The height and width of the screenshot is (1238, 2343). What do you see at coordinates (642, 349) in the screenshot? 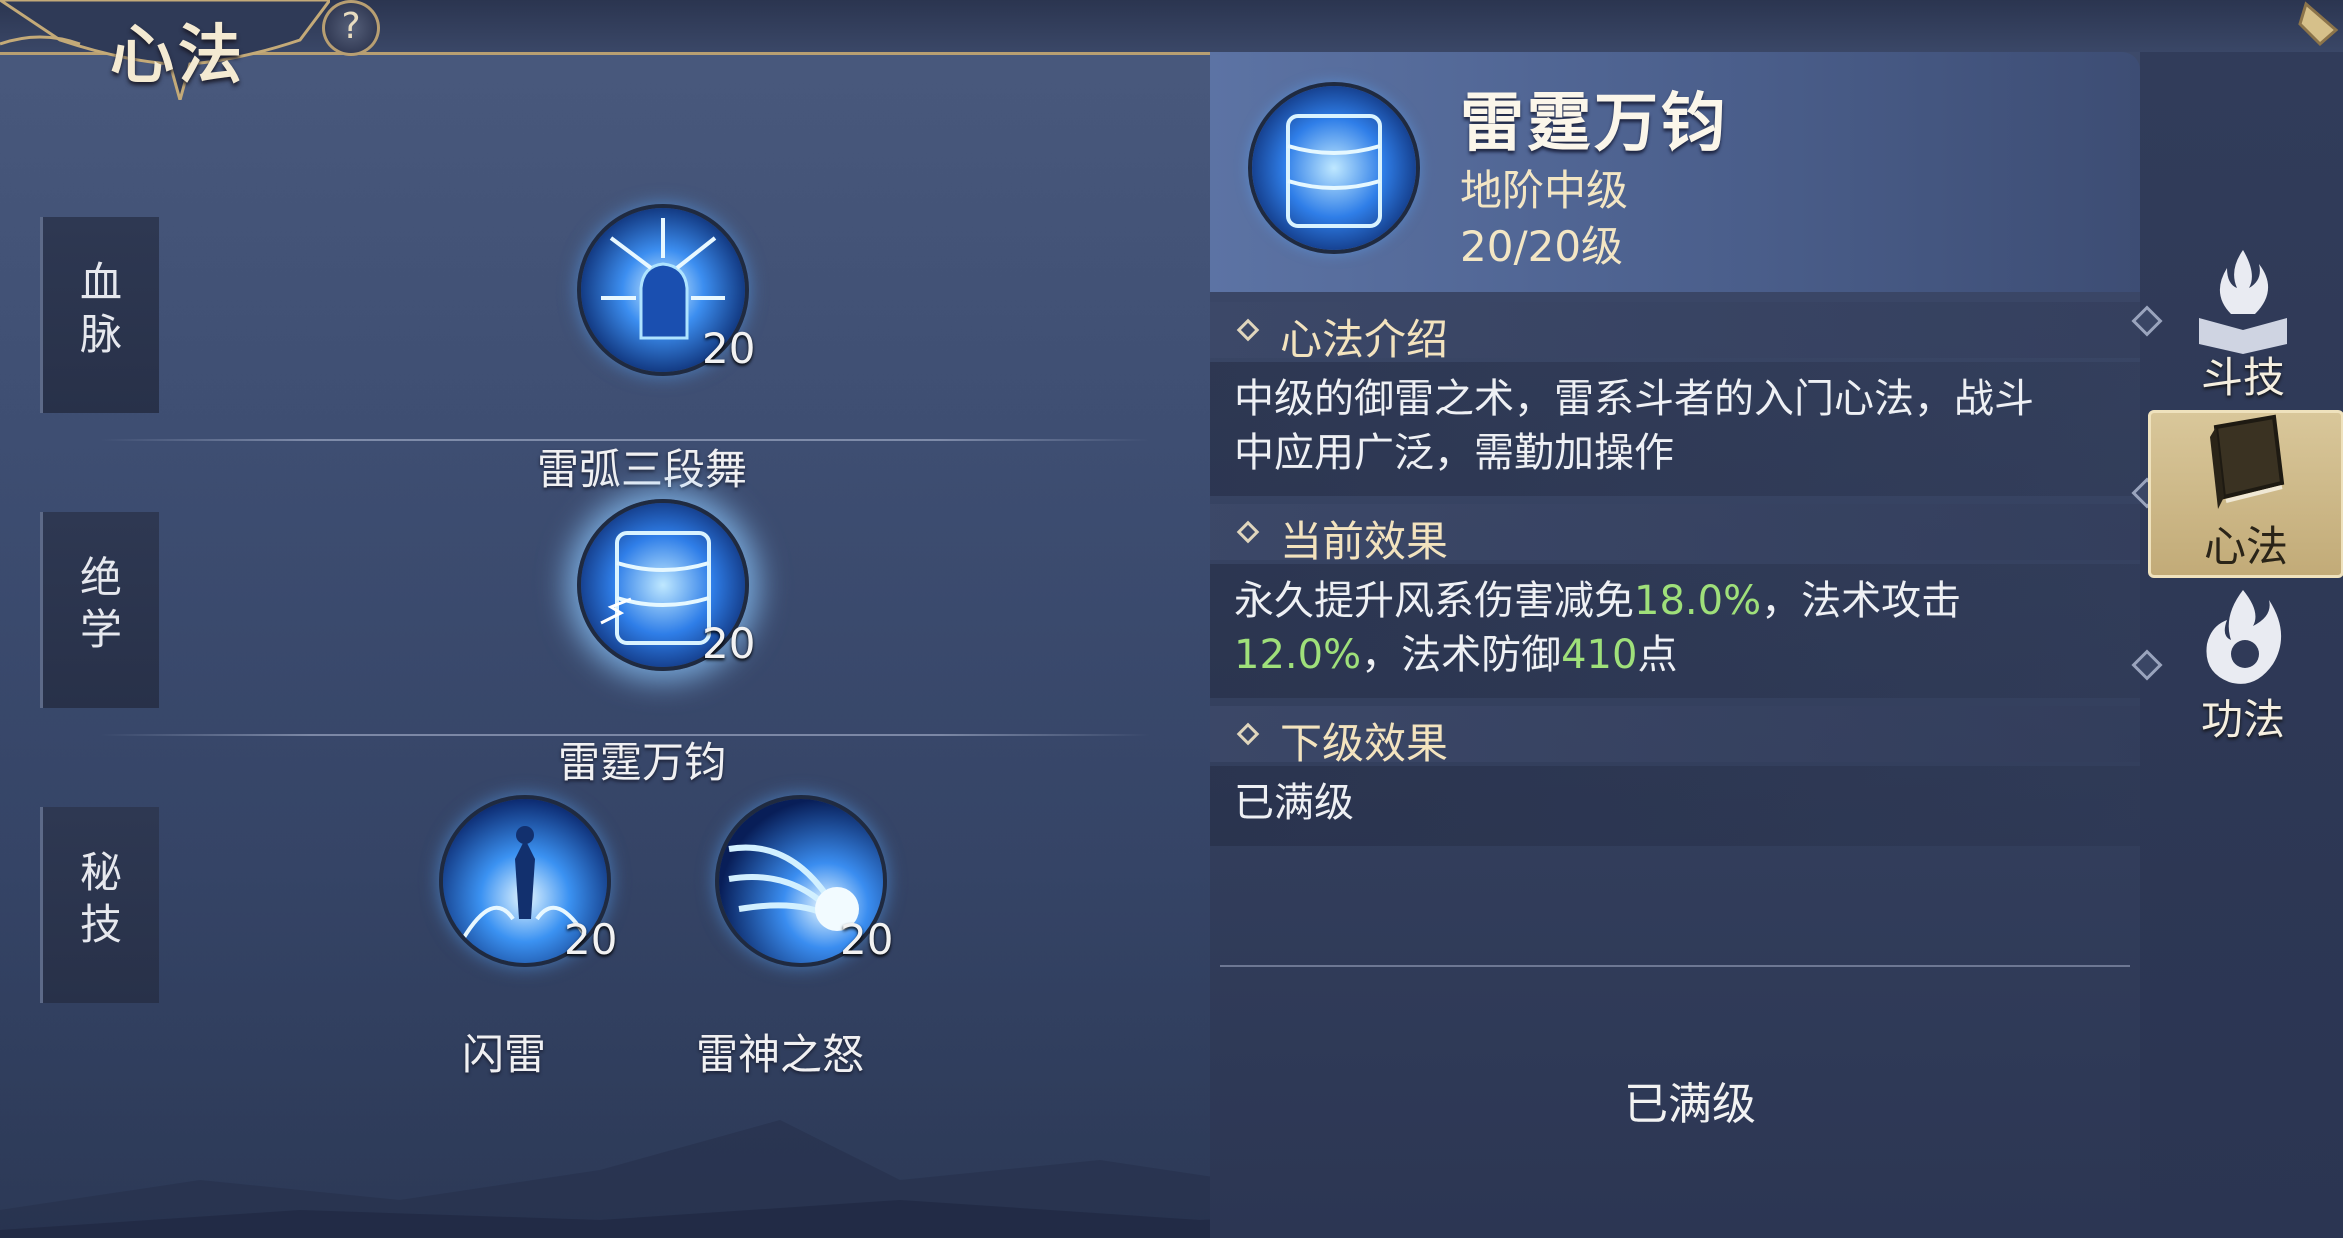
I see `skill-thunder-arc-dance: 20 雷弧三段舞` at bounding box center [642, 349].